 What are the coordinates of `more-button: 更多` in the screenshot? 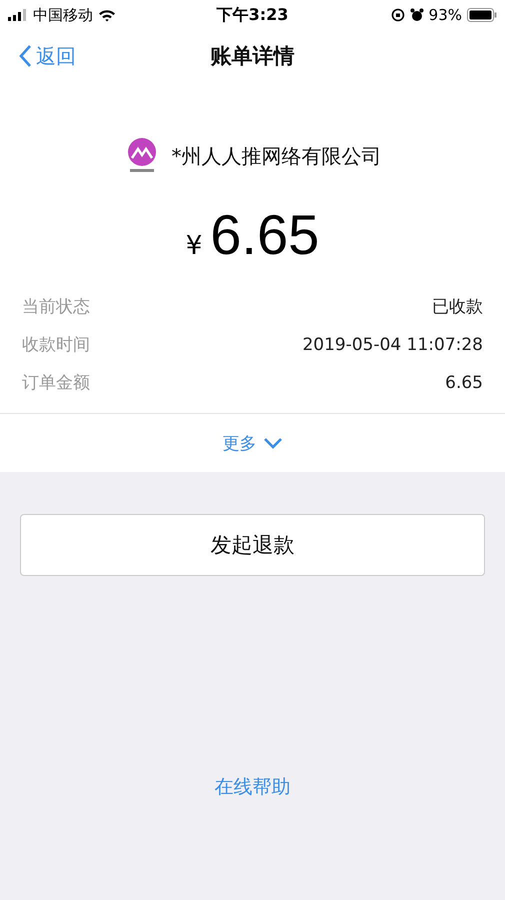 It's located at (252, 443).